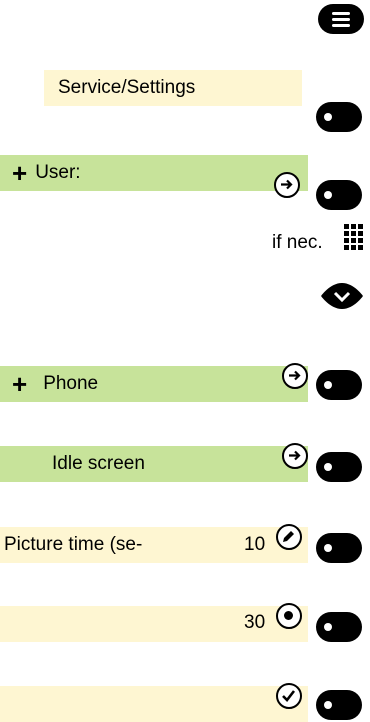  Describe the element at coordinates (339, 467) in the screenshot. I see `softkey-idle-screen` at that location.